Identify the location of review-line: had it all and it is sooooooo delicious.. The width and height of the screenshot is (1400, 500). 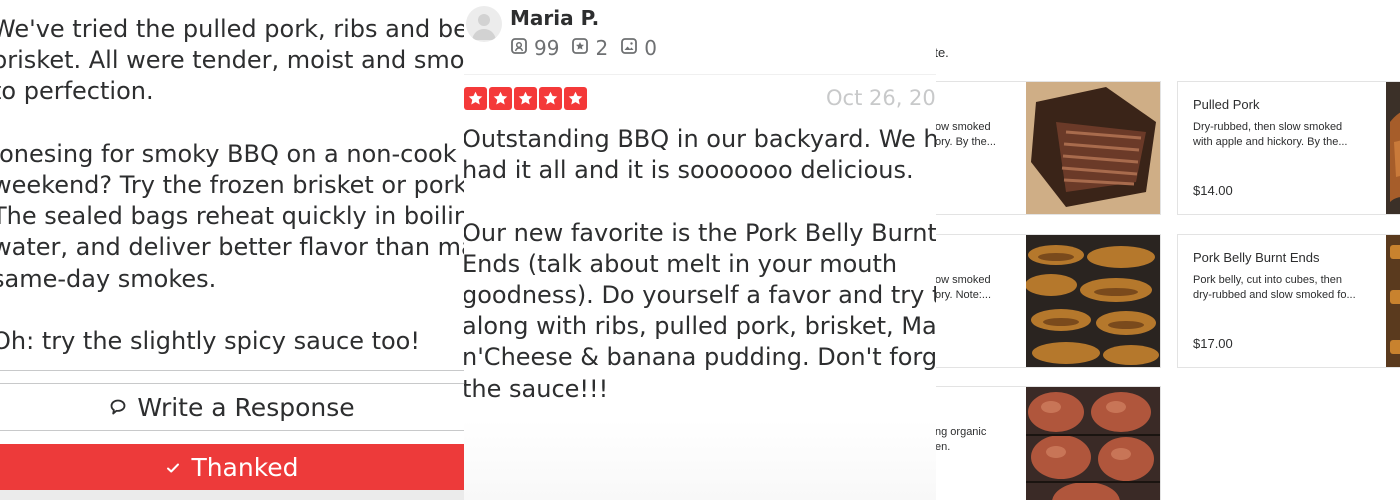
(689, 170).